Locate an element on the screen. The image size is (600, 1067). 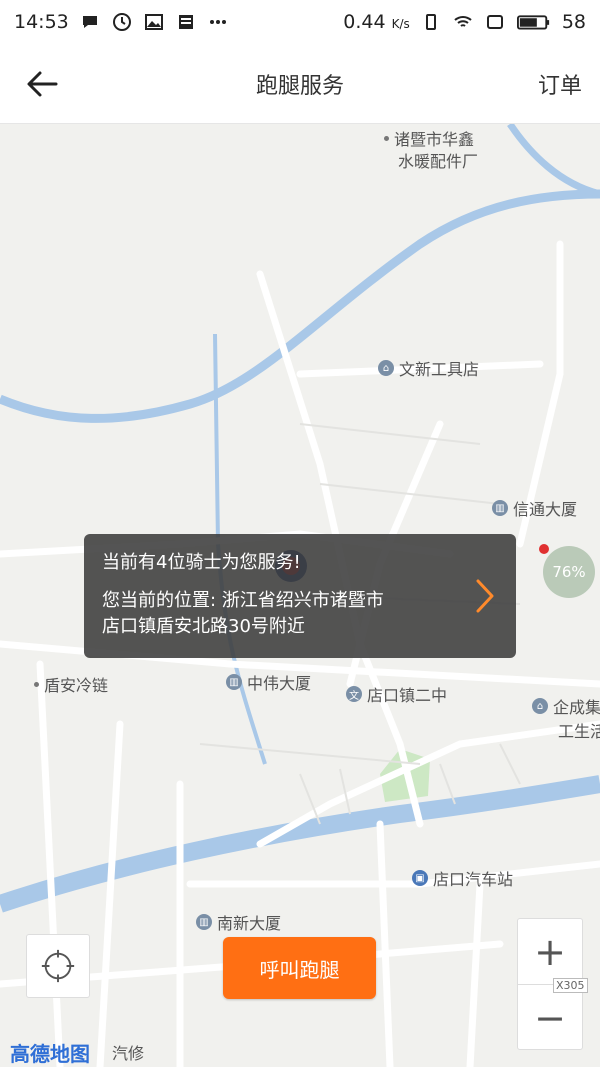
coverage-bubble: 76% is located at coordinates (569, 572).